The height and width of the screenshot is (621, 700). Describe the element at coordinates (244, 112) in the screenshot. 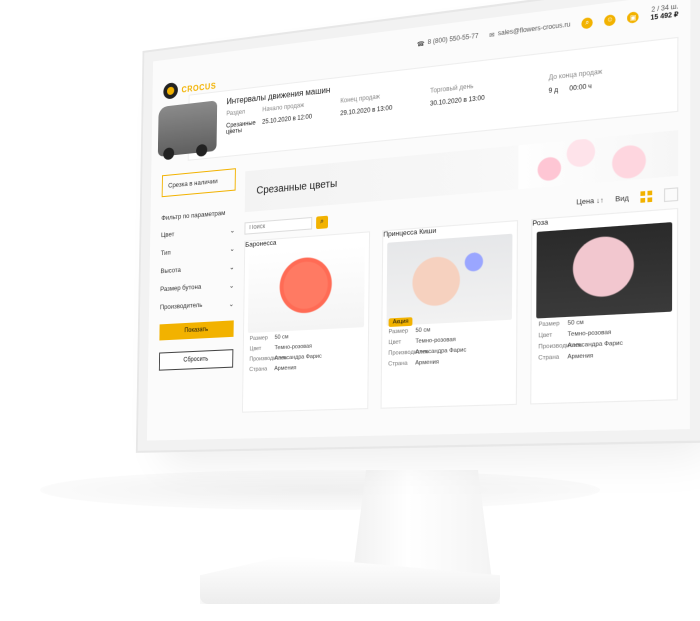

I see `intervals-col-section: Раздел` at that location.